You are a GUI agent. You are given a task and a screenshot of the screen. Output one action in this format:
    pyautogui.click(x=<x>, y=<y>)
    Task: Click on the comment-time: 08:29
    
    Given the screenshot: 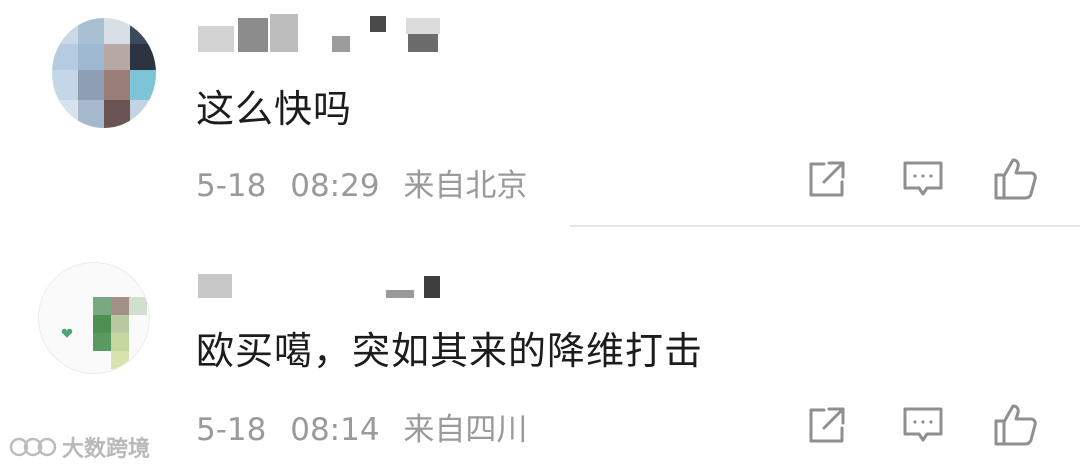 What is the action you would take?
    pyautogui.click(x=335, y=186)
    